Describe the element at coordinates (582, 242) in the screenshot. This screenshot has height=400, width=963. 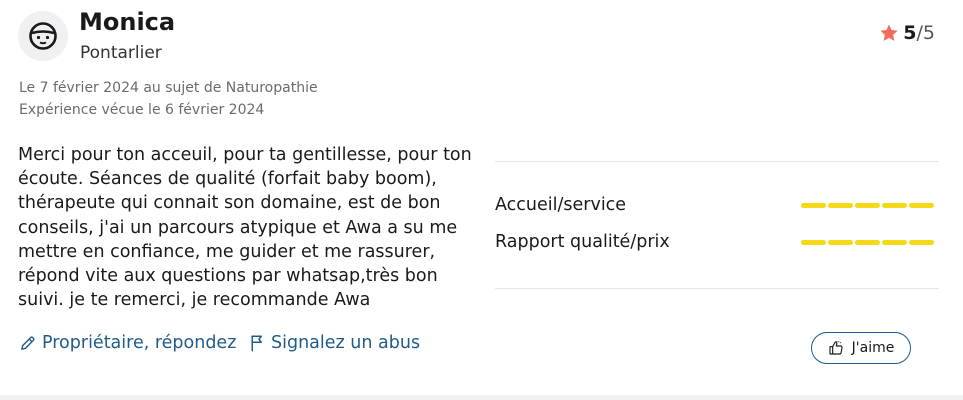
I see `criterion-label: Rapport qualité/prix` at that location.